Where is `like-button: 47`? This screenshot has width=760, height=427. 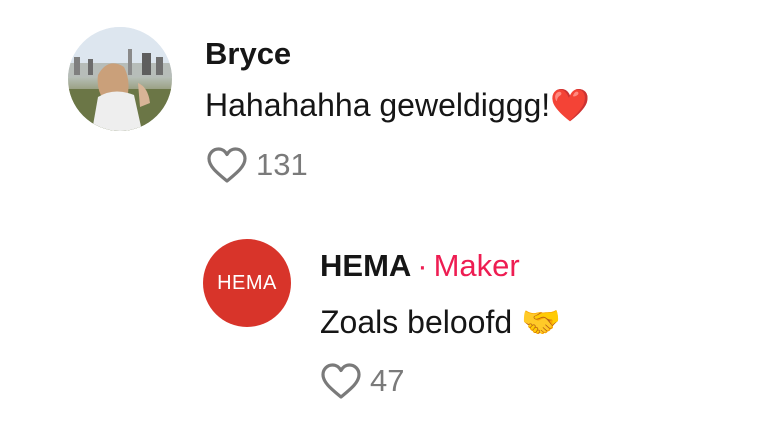 like-button: 47 is located at coordinates (362, 381).